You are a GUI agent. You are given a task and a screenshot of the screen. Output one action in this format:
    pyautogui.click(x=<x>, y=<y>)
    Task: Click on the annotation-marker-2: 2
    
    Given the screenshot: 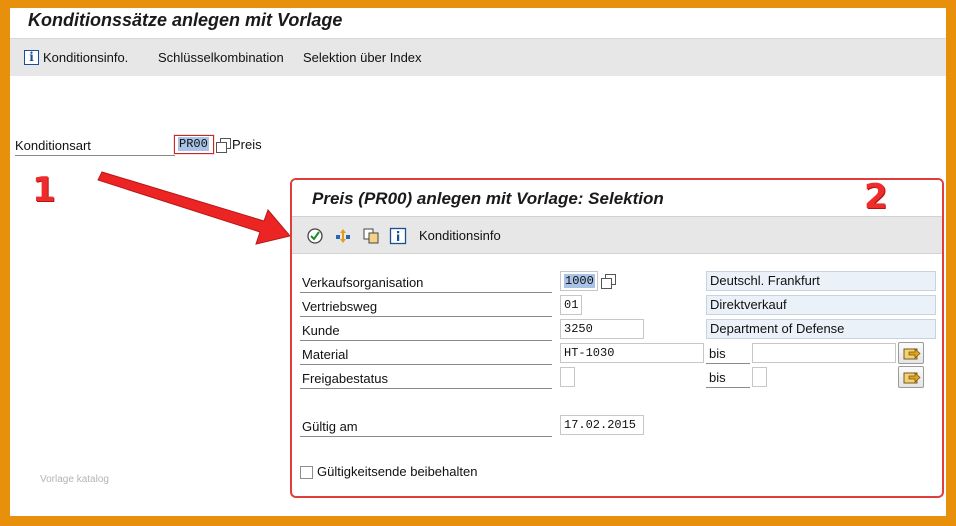 What is the action you would take?
    pyautogui.click(x=876, y=197)
    